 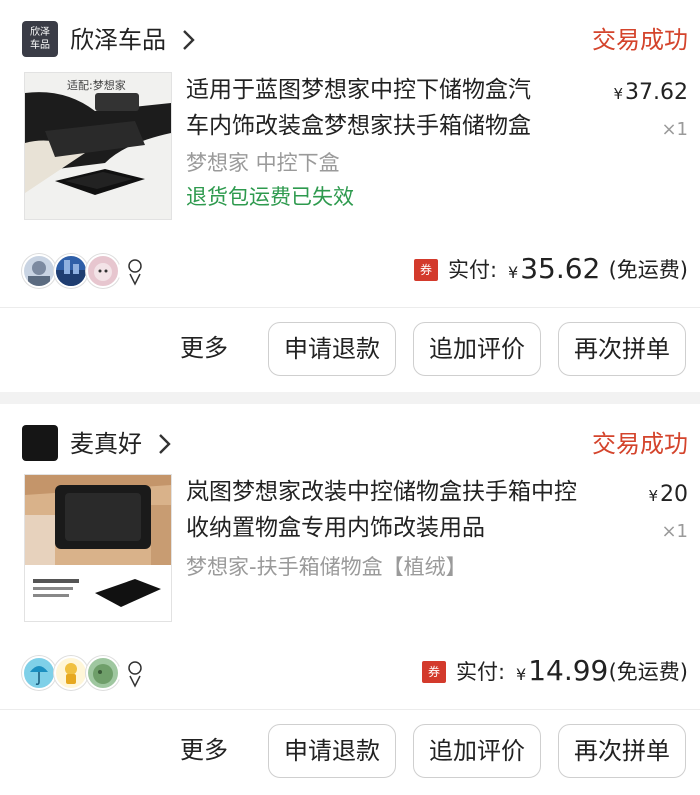 What do you see at coordinates (350, 673) in the screenshot?
I see `payment-row: 券 实付: ¥14.99 (免运费)` at bounding box center [350, 673].